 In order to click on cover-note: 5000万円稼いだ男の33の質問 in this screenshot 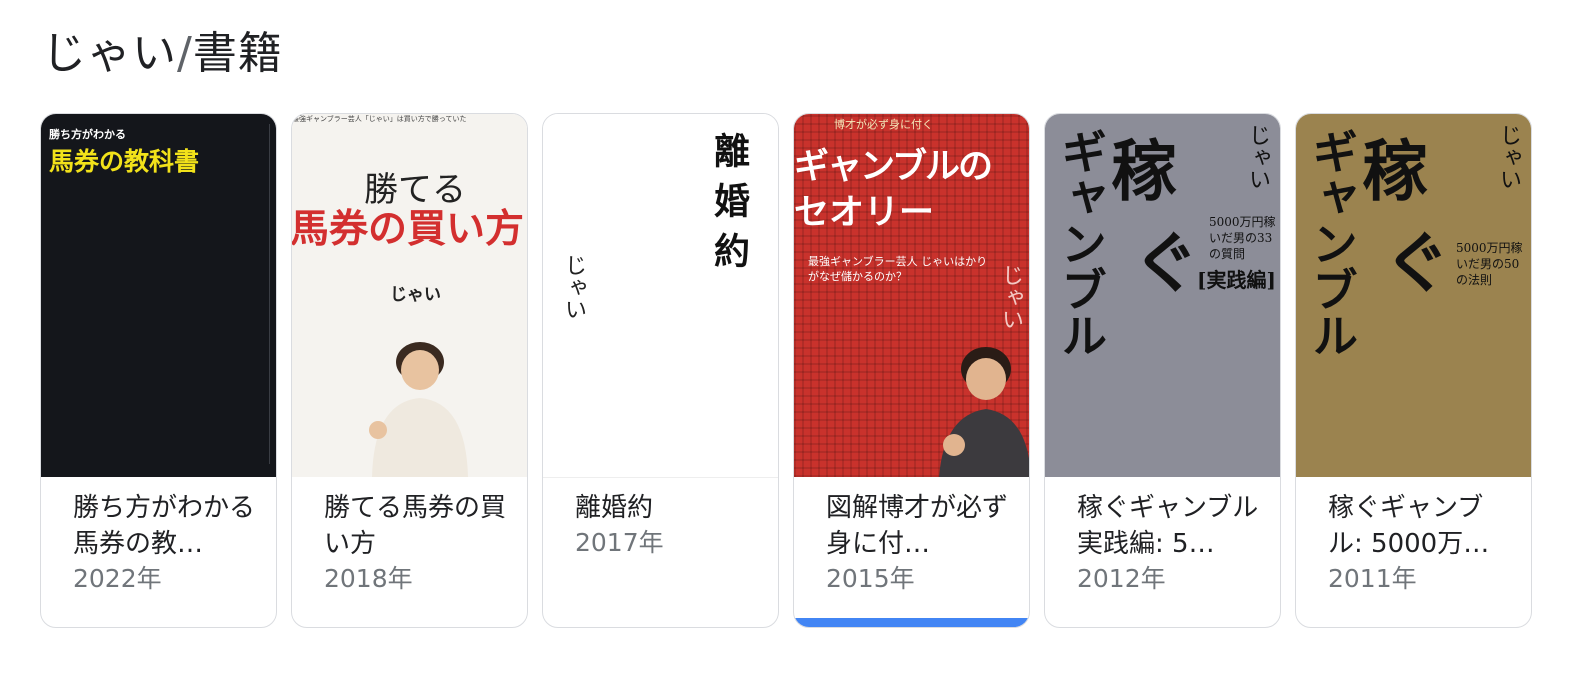, I will do `click(1242, 238)`.